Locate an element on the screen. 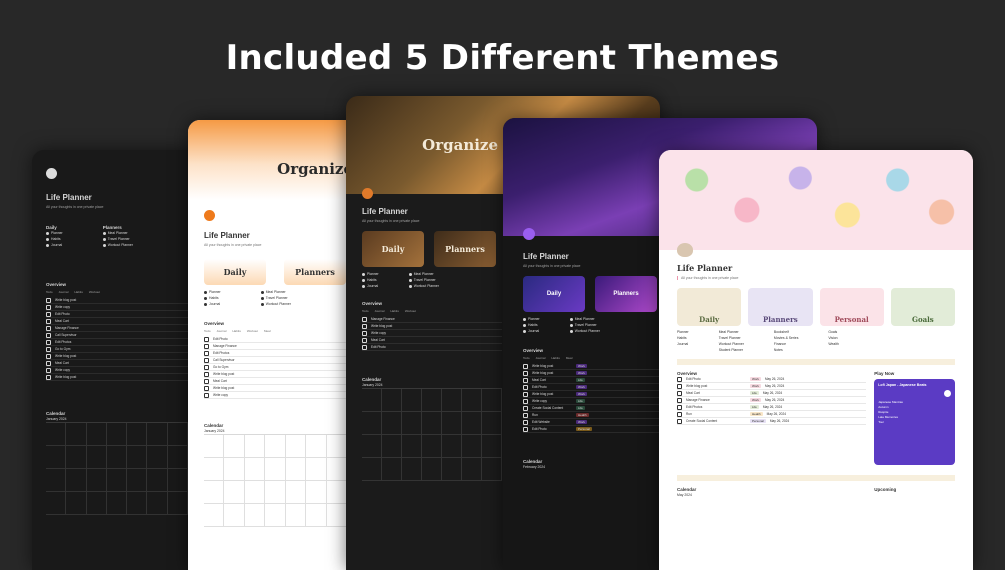 This screenshot has width=1005, height=570. table-row: Edit Photo Work May 26, 2024 is located at coordinates (772, 379).